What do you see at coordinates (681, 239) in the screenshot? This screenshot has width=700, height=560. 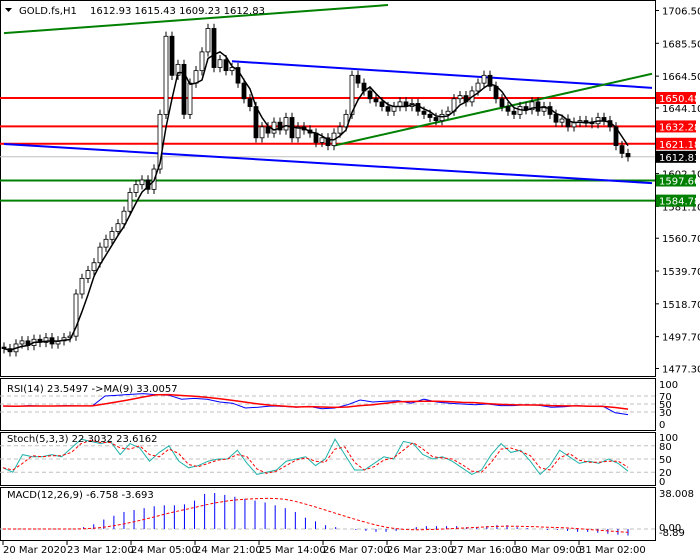 I see `y-tick-label: 1560.70` at bounding box center [681, 239].